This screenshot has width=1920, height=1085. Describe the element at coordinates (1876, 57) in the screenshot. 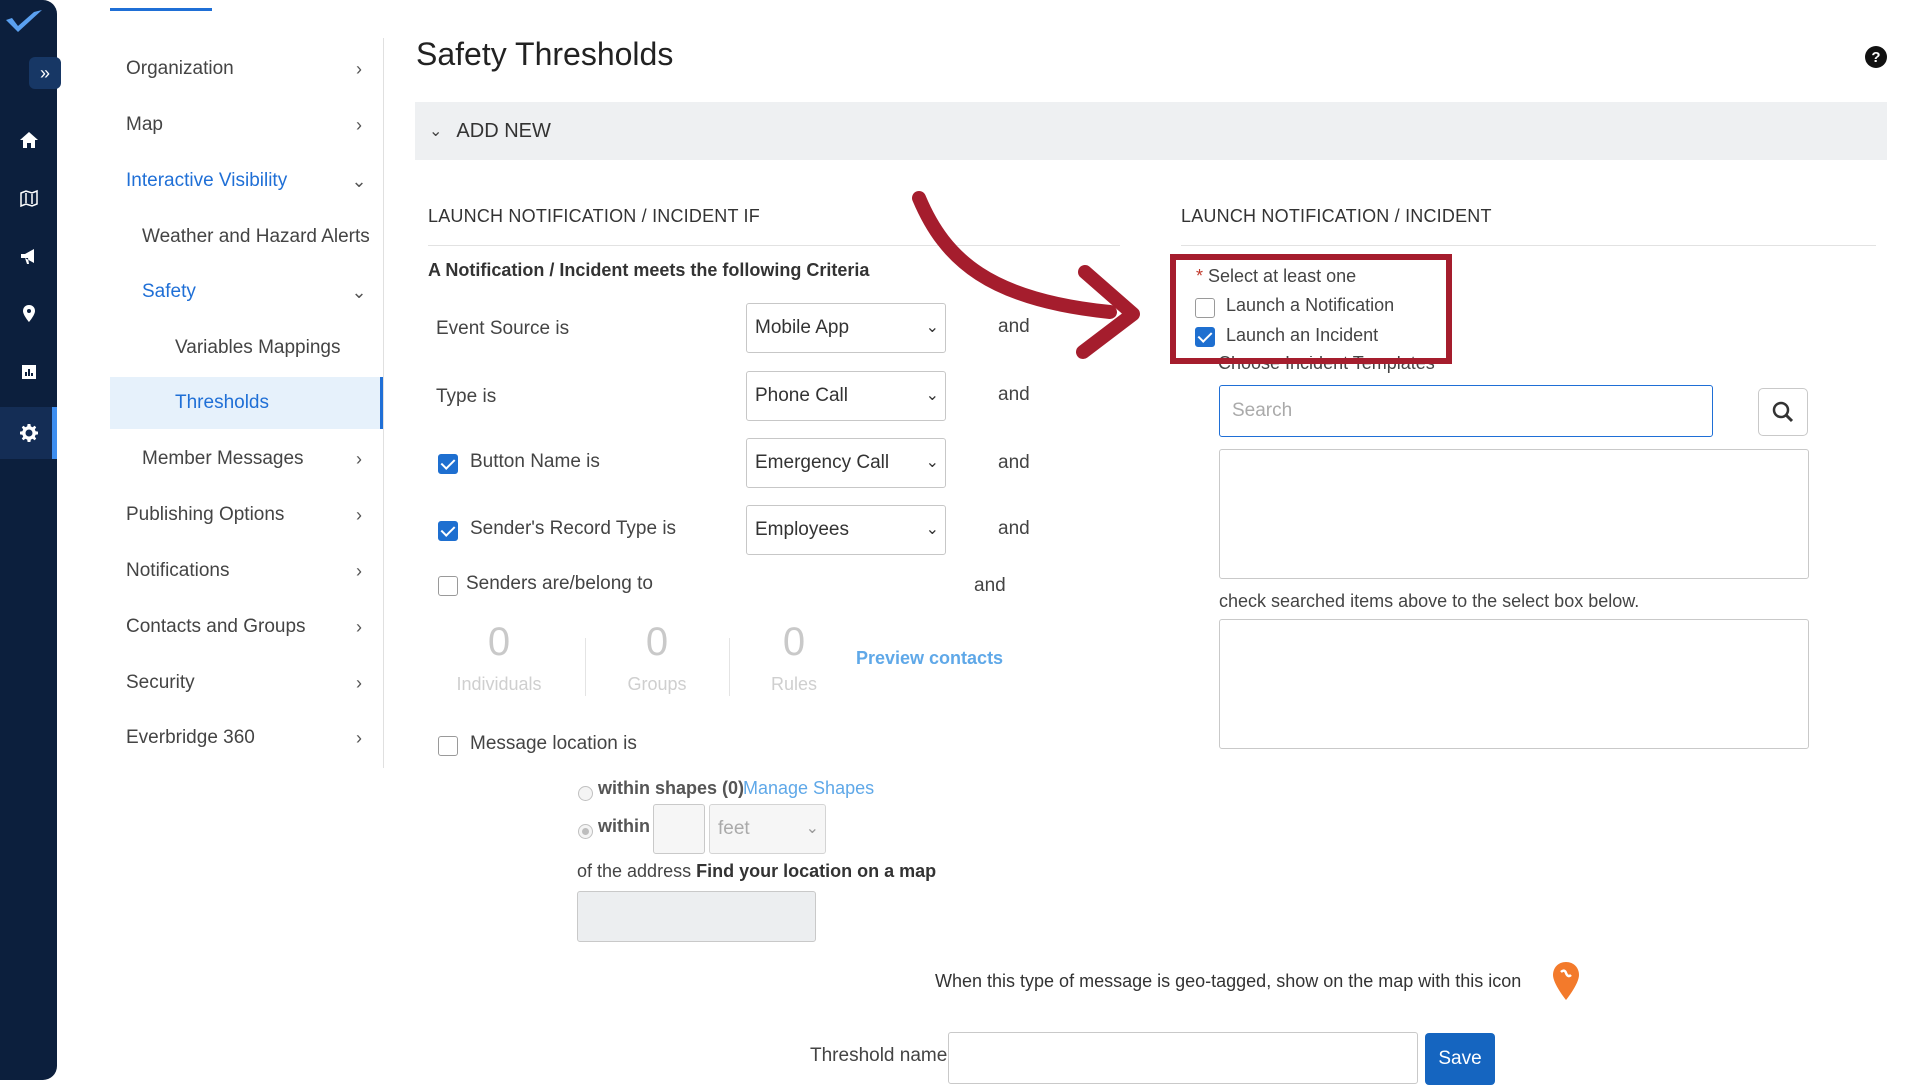

I see `help-icon: ?` at that location.